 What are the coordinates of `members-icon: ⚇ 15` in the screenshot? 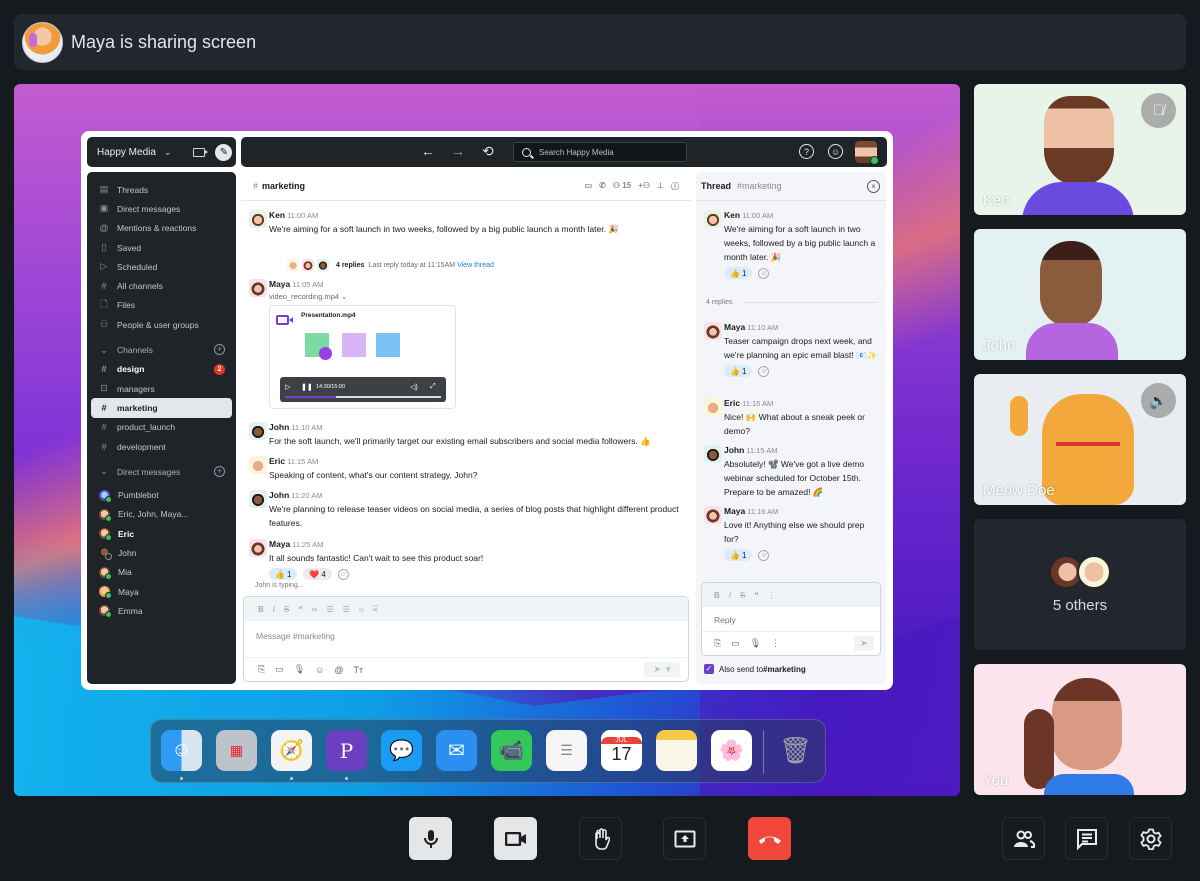 It's located at (622, 186).